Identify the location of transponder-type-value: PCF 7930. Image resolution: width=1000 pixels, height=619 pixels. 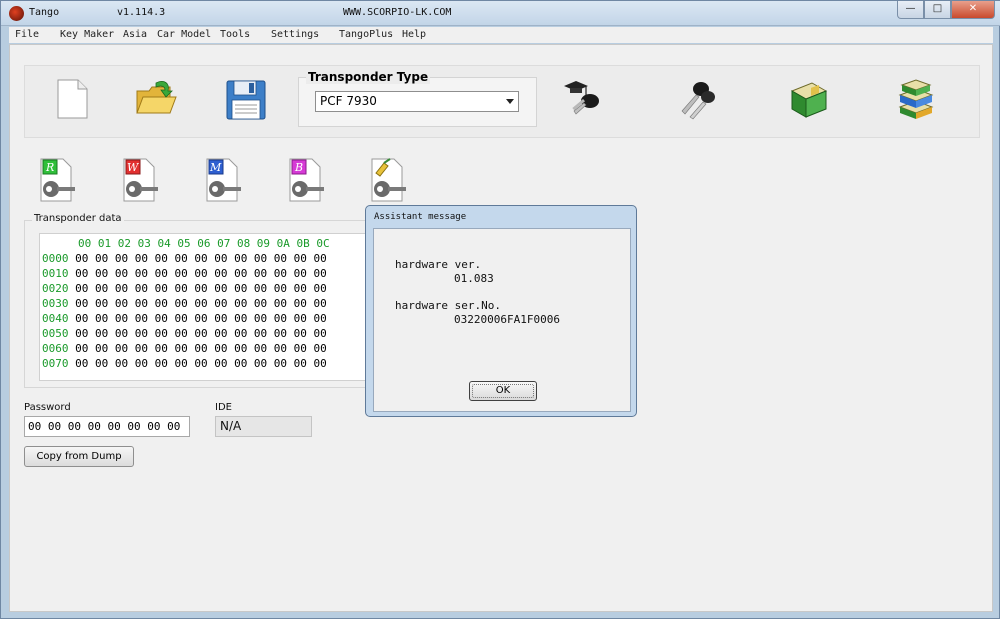
(348, 101).